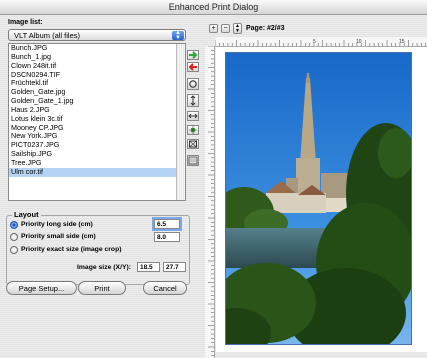  What do you see at coordinates (193, 84) in the screenshot?
I see `rotate-icon` at bounding box center [193, 84].